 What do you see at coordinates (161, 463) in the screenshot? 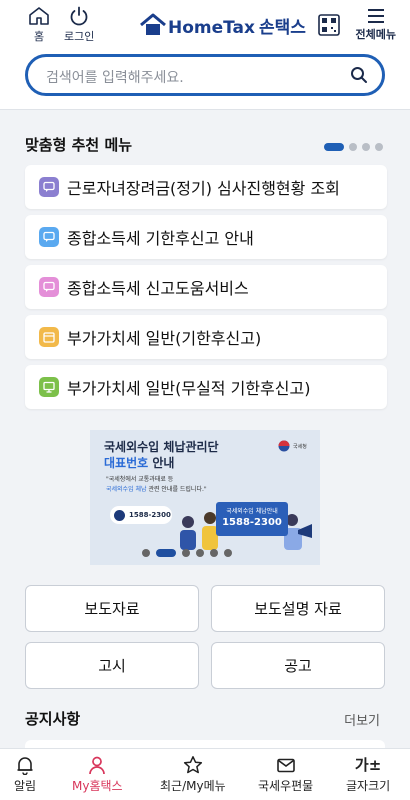
I see `banner-title-rest: 안내` at bounding box center [161, 463].